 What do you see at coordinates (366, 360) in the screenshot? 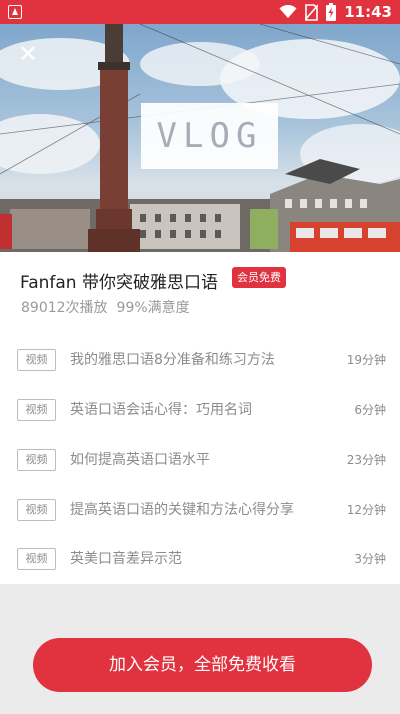
I see `lesson-duration: 19分钟` at bounding box center [366, 360].